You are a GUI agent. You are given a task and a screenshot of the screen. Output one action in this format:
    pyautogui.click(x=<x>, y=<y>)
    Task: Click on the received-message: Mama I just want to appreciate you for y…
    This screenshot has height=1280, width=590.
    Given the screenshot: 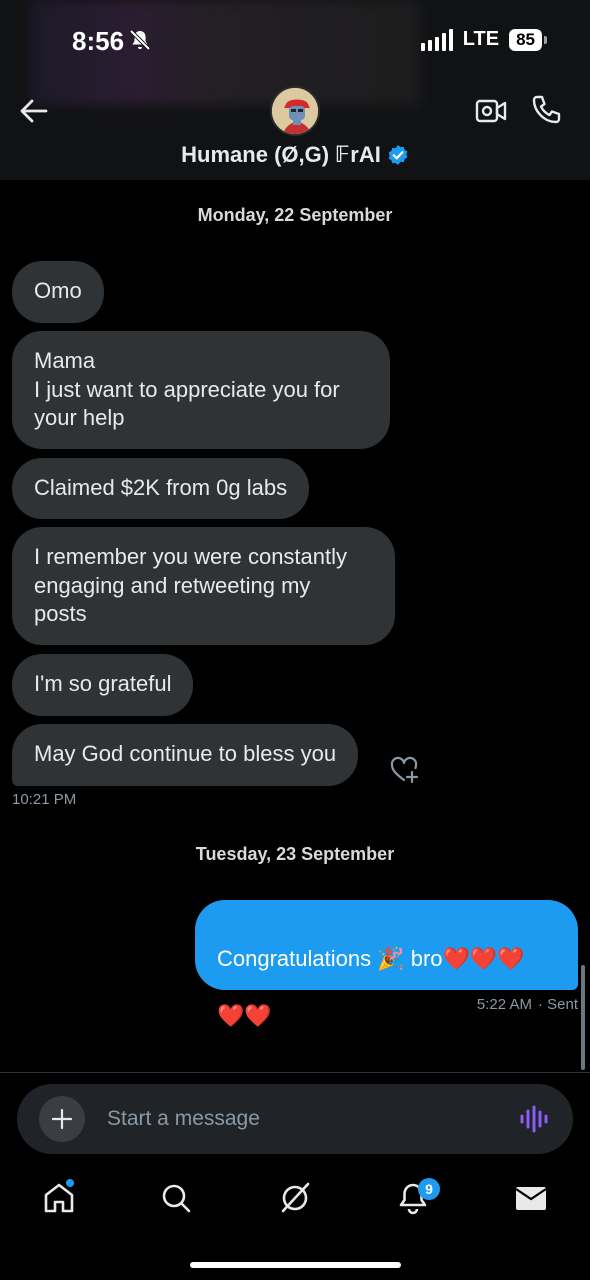 What is the action you would take?
    pyautogui.click(x=201, y=390)
    